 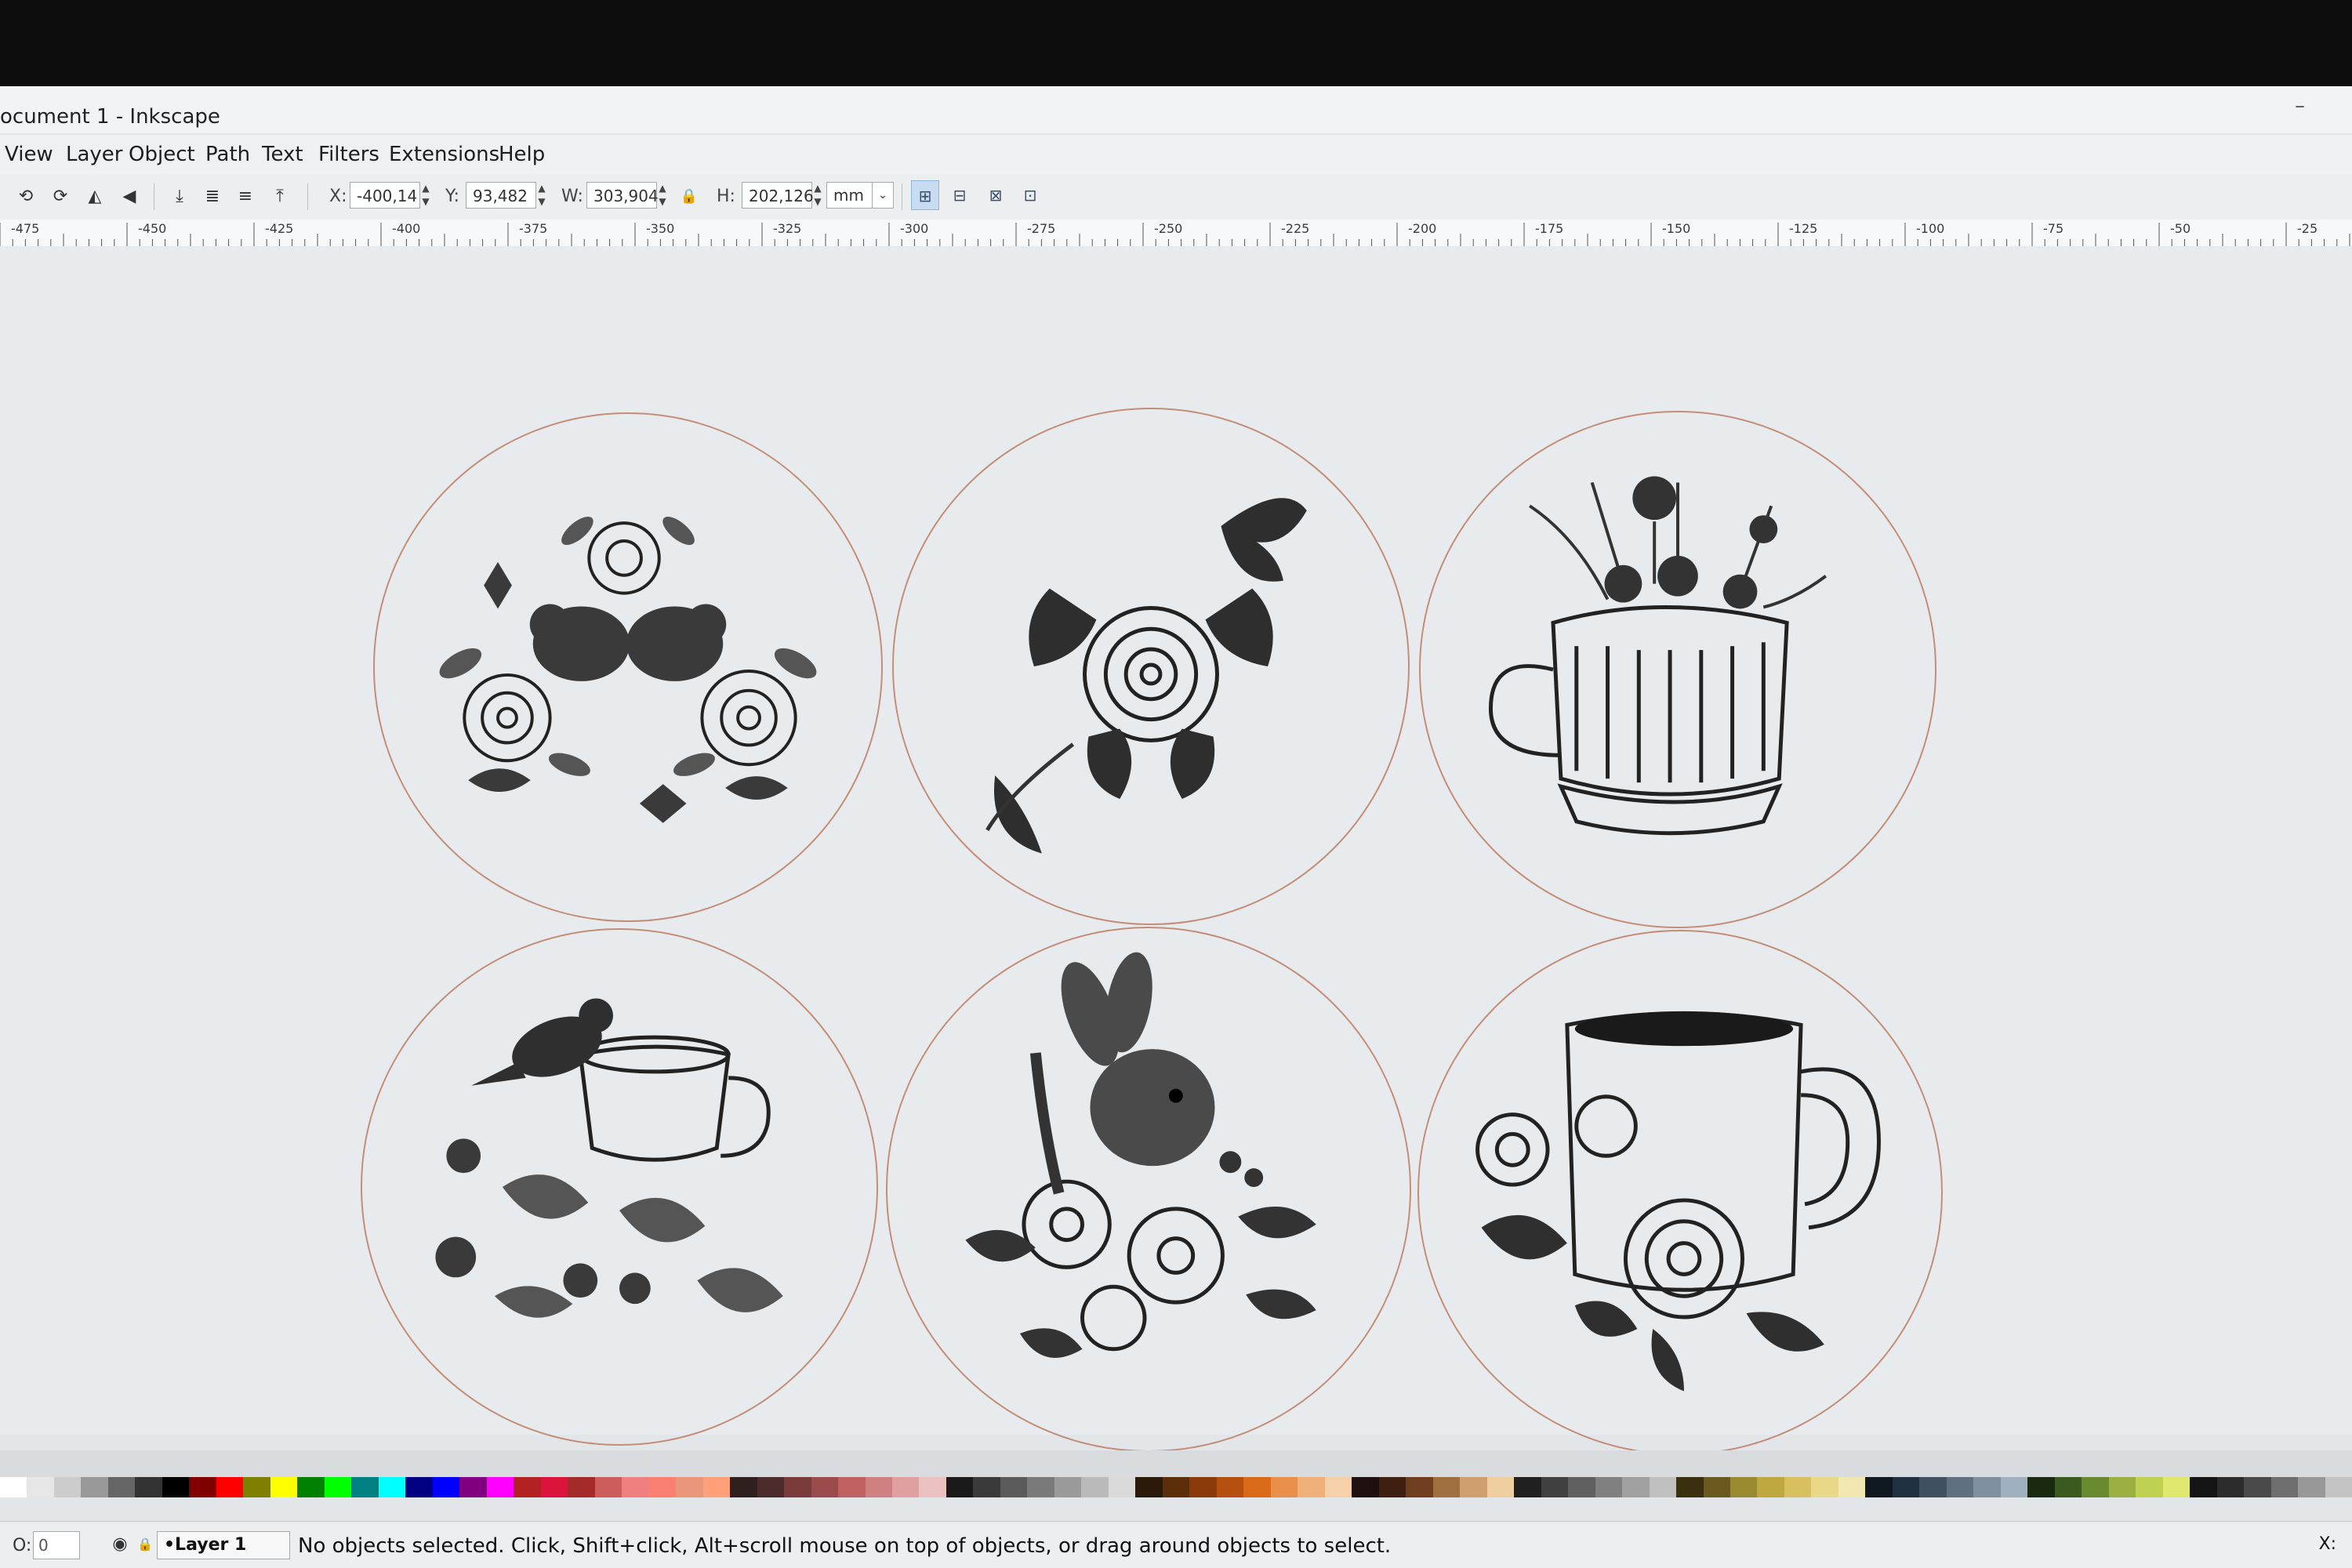 What do you see at coordinates (162, 154) in the screenshot?
I see `menu-object: Object` at bounding box center [162, 154].